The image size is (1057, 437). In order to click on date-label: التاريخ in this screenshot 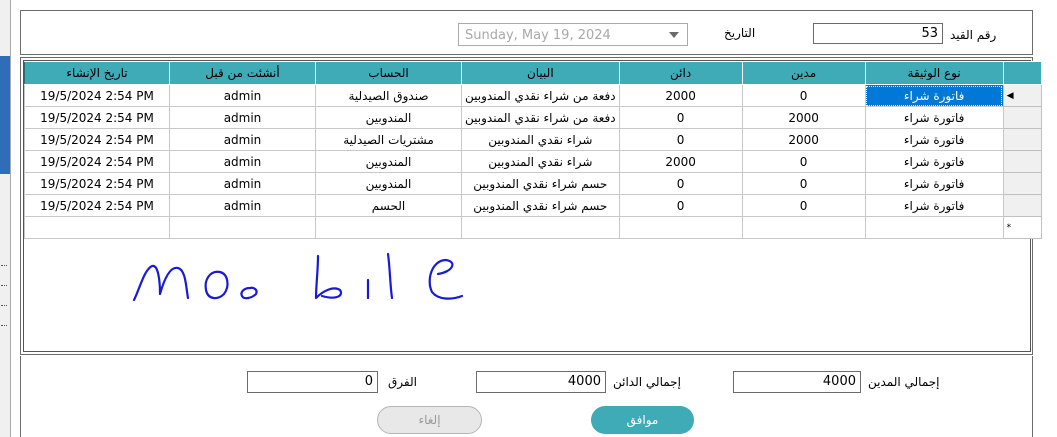, I will do `click(740, 33)`.